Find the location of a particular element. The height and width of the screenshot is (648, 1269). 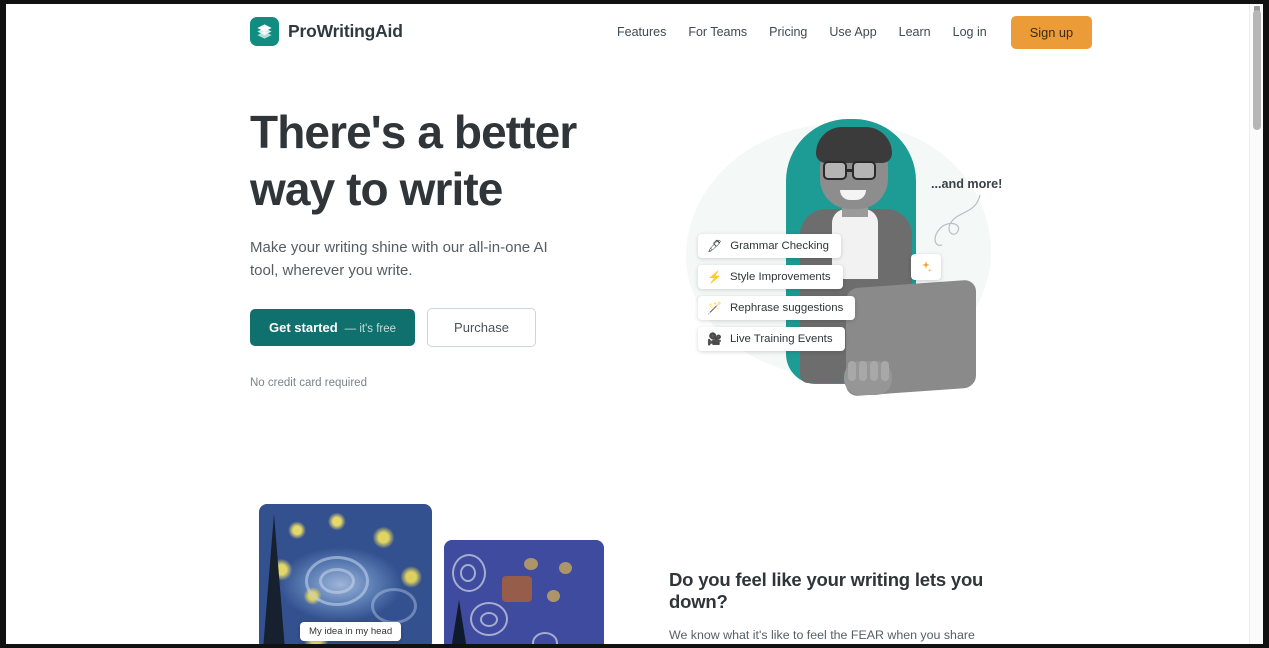

nav-item-pricing: Pricing is located at coordinates (788, 32).